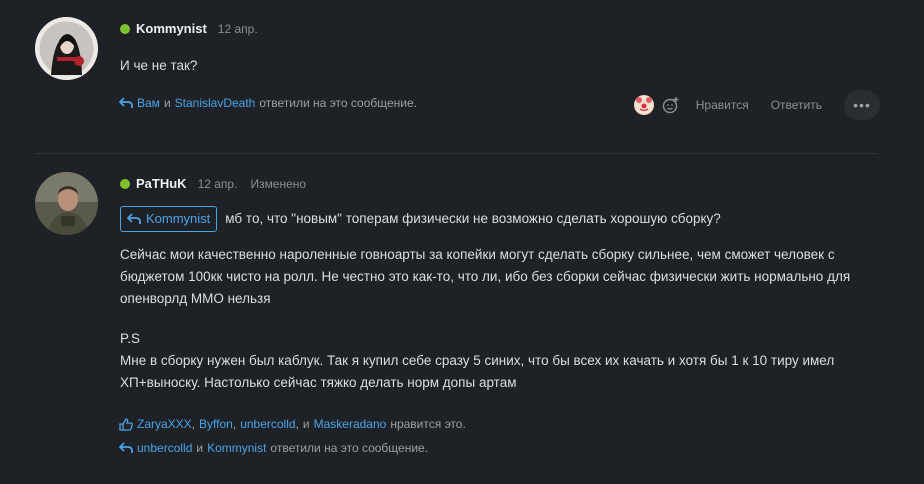  I want to click on like-button: Нравится, so click(722, 105).